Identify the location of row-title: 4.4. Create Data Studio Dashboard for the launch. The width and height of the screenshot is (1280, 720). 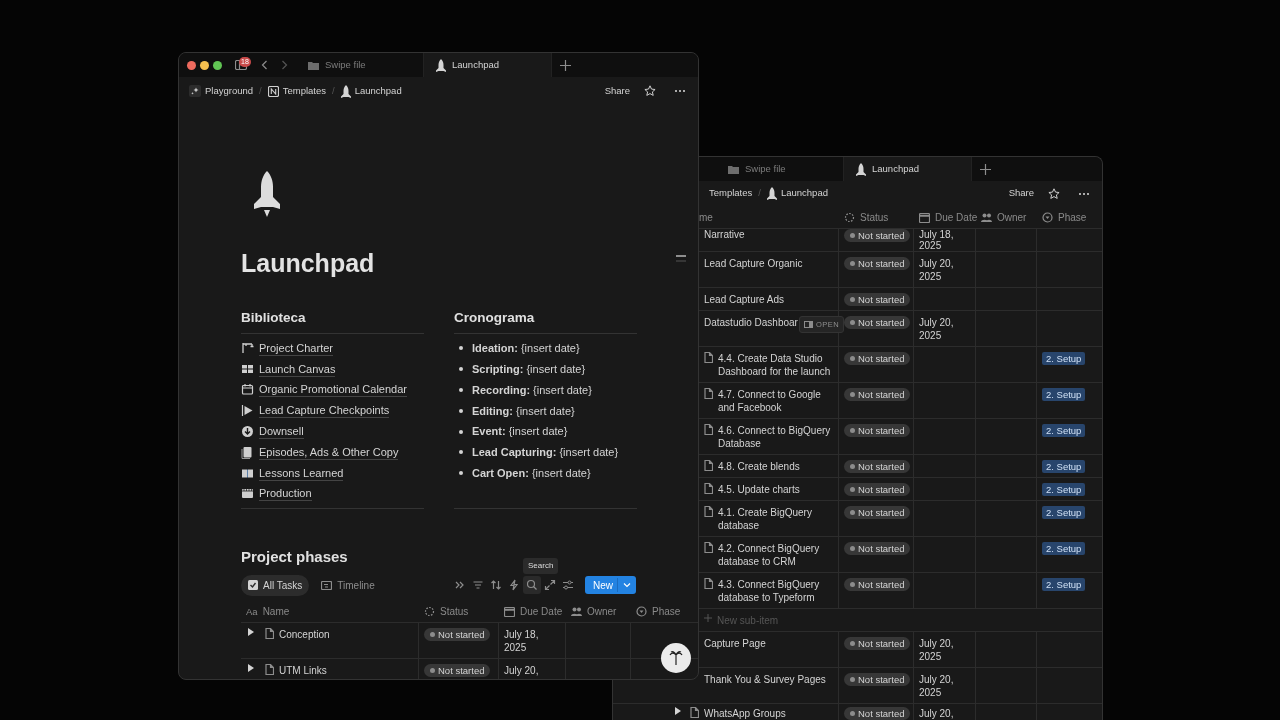
(775, 365).